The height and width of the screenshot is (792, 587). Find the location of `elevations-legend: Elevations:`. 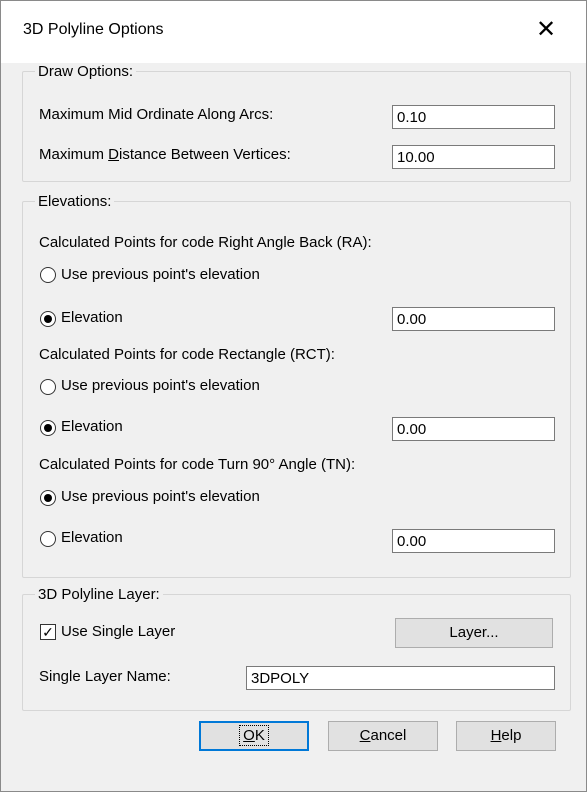

elevations-legend: Elevations: is located at coordinates (75, 201).